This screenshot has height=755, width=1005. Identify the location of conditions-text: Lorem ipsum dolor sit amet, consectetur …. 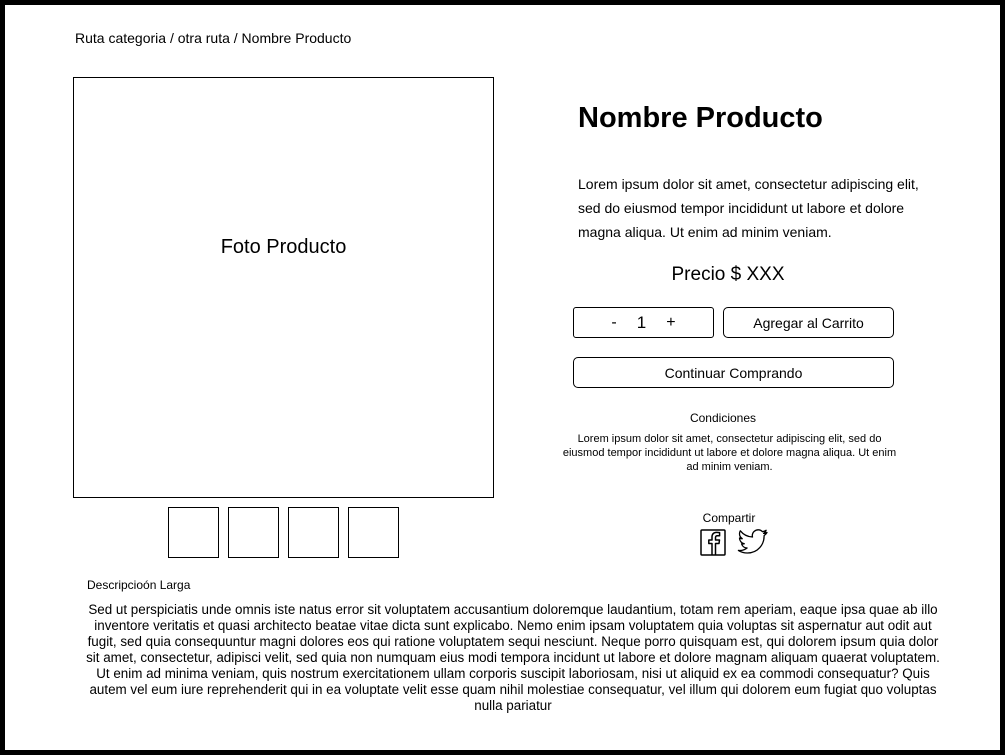
(729, 453).